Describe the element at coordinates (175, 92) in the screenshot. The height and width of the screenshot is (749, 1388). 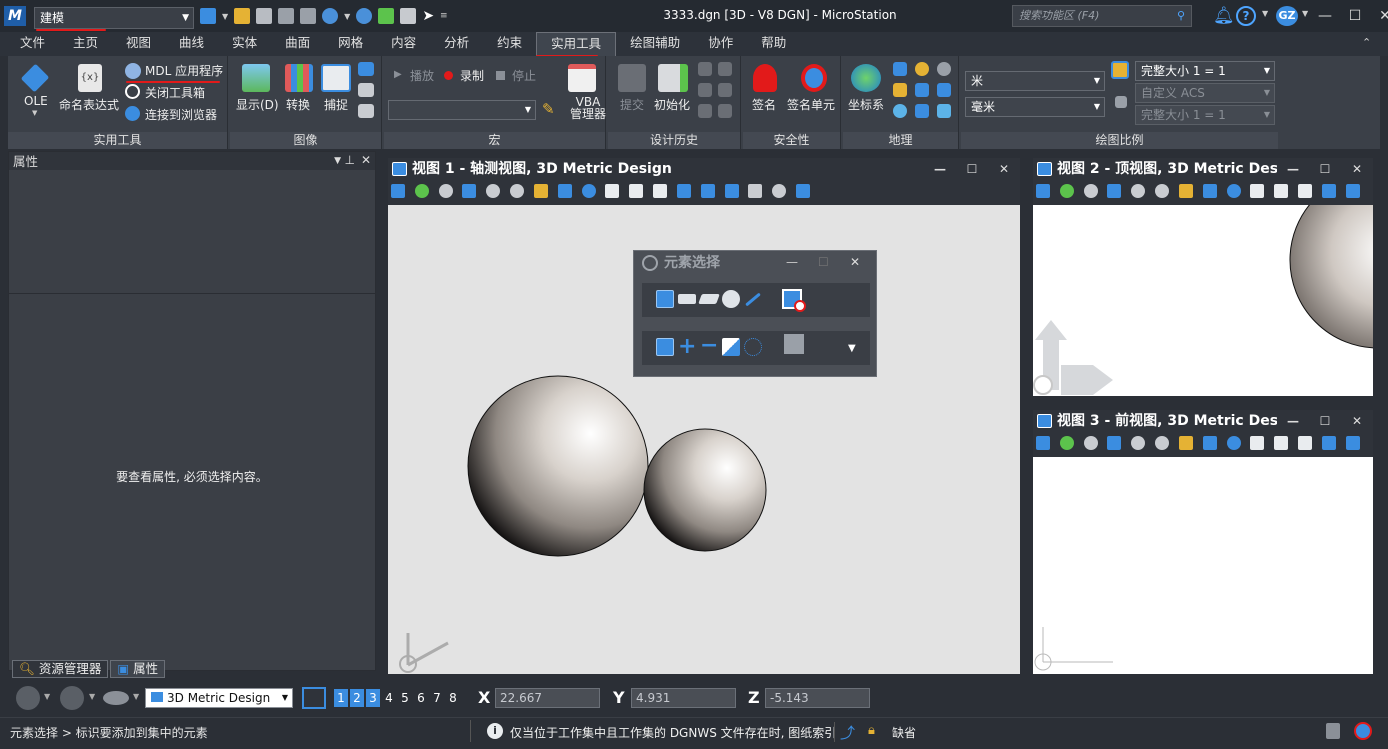
I see `close-toolboxes-label: 关闭工具箱` at that location.